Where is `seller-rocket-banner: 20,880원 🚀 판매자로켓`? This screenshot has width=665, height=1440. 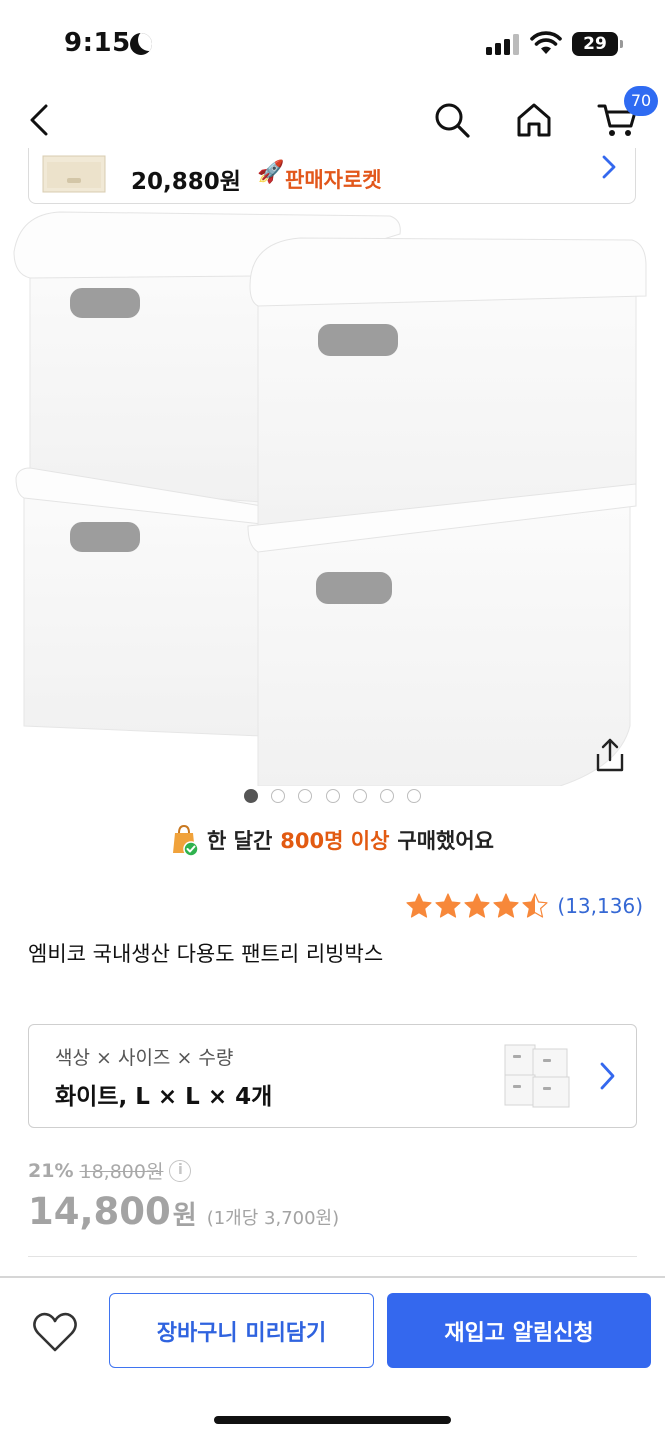
seller-rocket-banner: 20,880원 🚀 판매자로켓 is located at coordinates (332, 176).